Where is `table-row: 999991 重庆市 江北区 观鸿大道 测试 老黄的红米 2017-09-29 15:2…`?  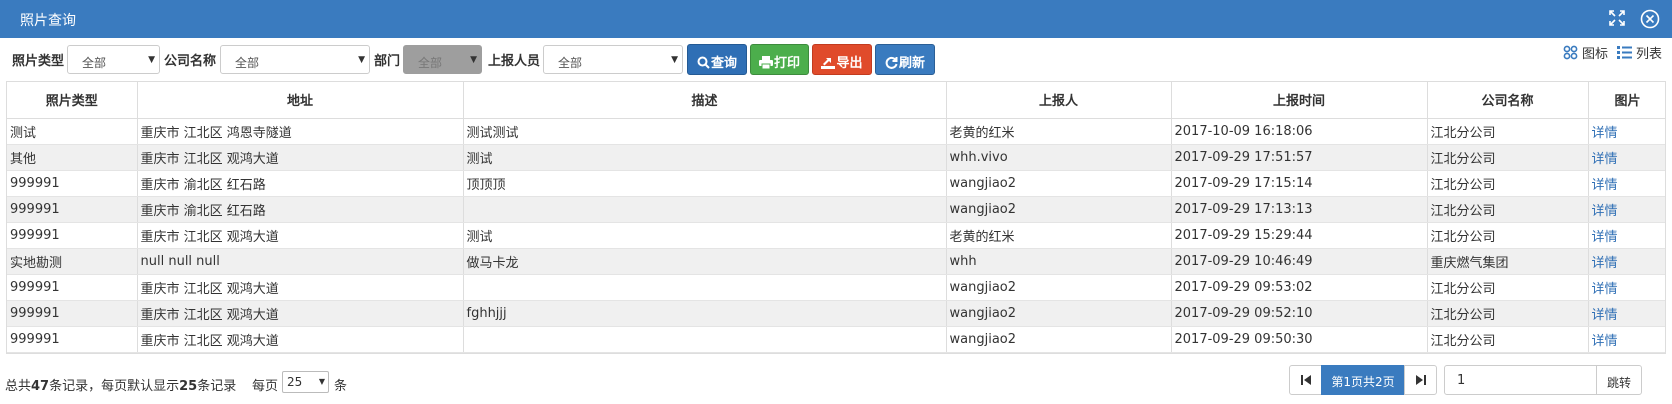
table-row: 999991 重庆市 江北区 观鸿大道 测试 老黄的红米 2017-09-29 15:2… is located at coordinates (836, 235).